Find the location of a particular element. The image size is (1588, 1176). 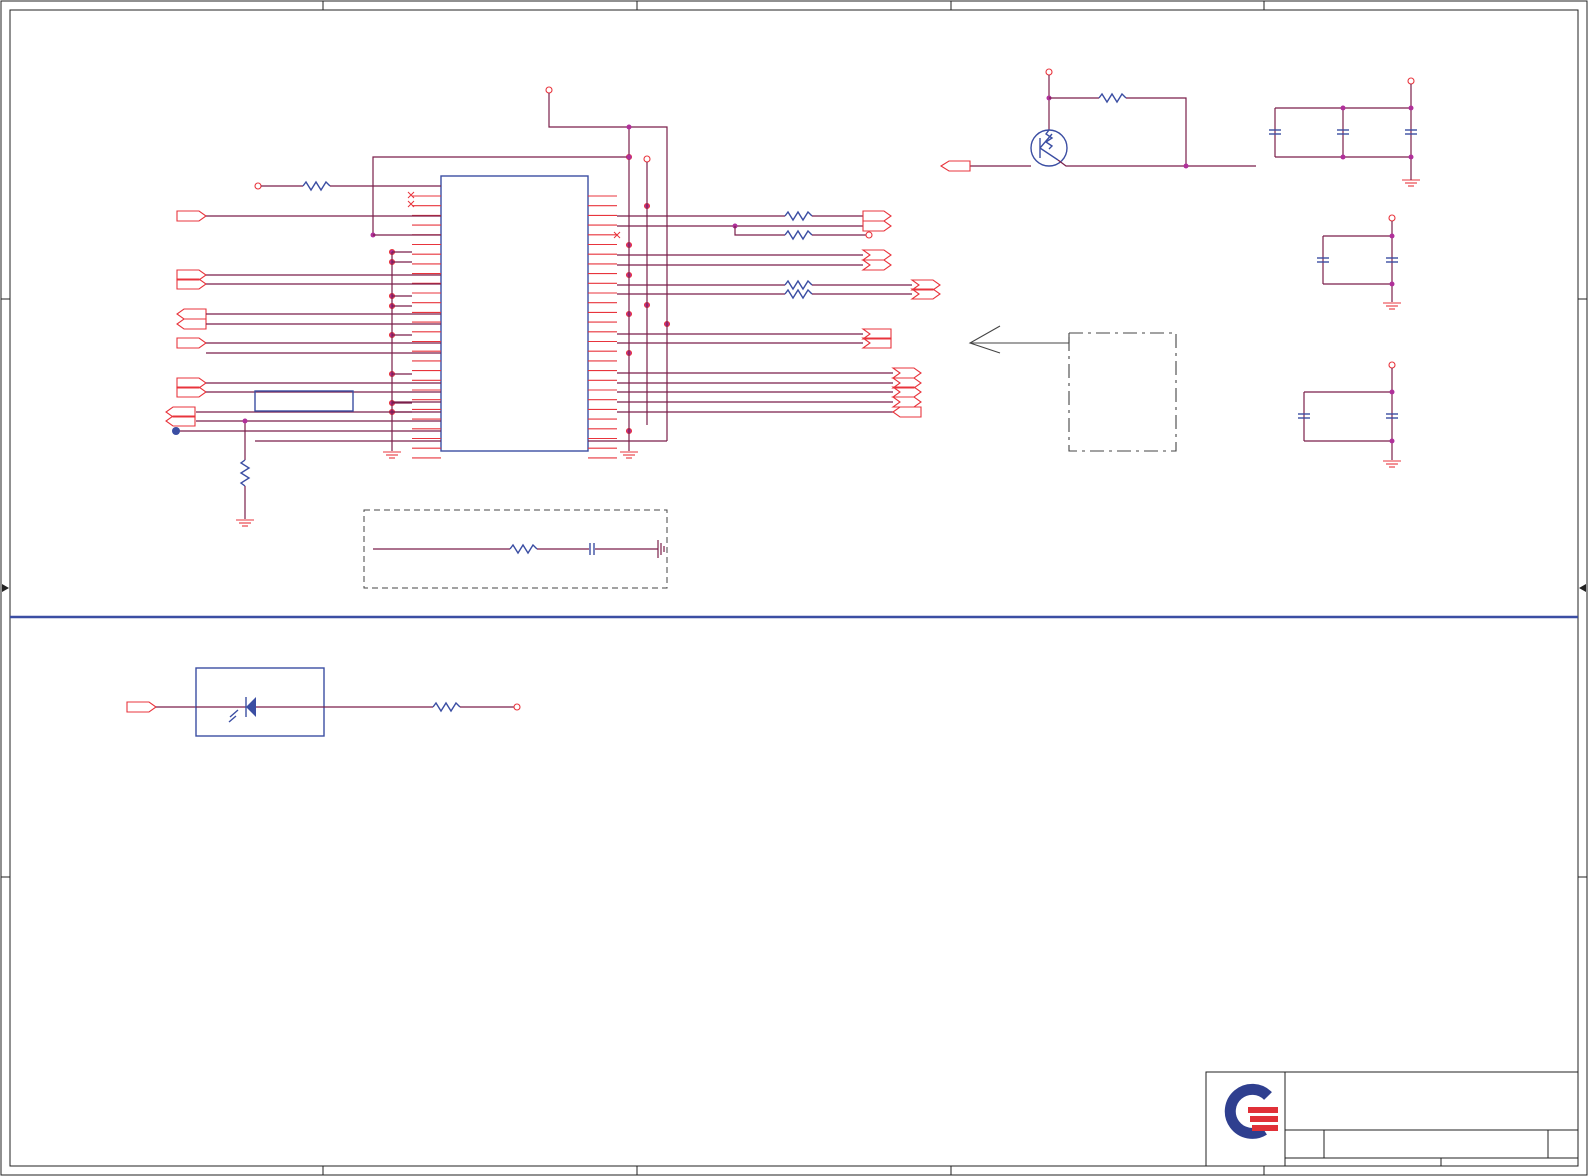

right-signals is located at coordinates (779, 314).